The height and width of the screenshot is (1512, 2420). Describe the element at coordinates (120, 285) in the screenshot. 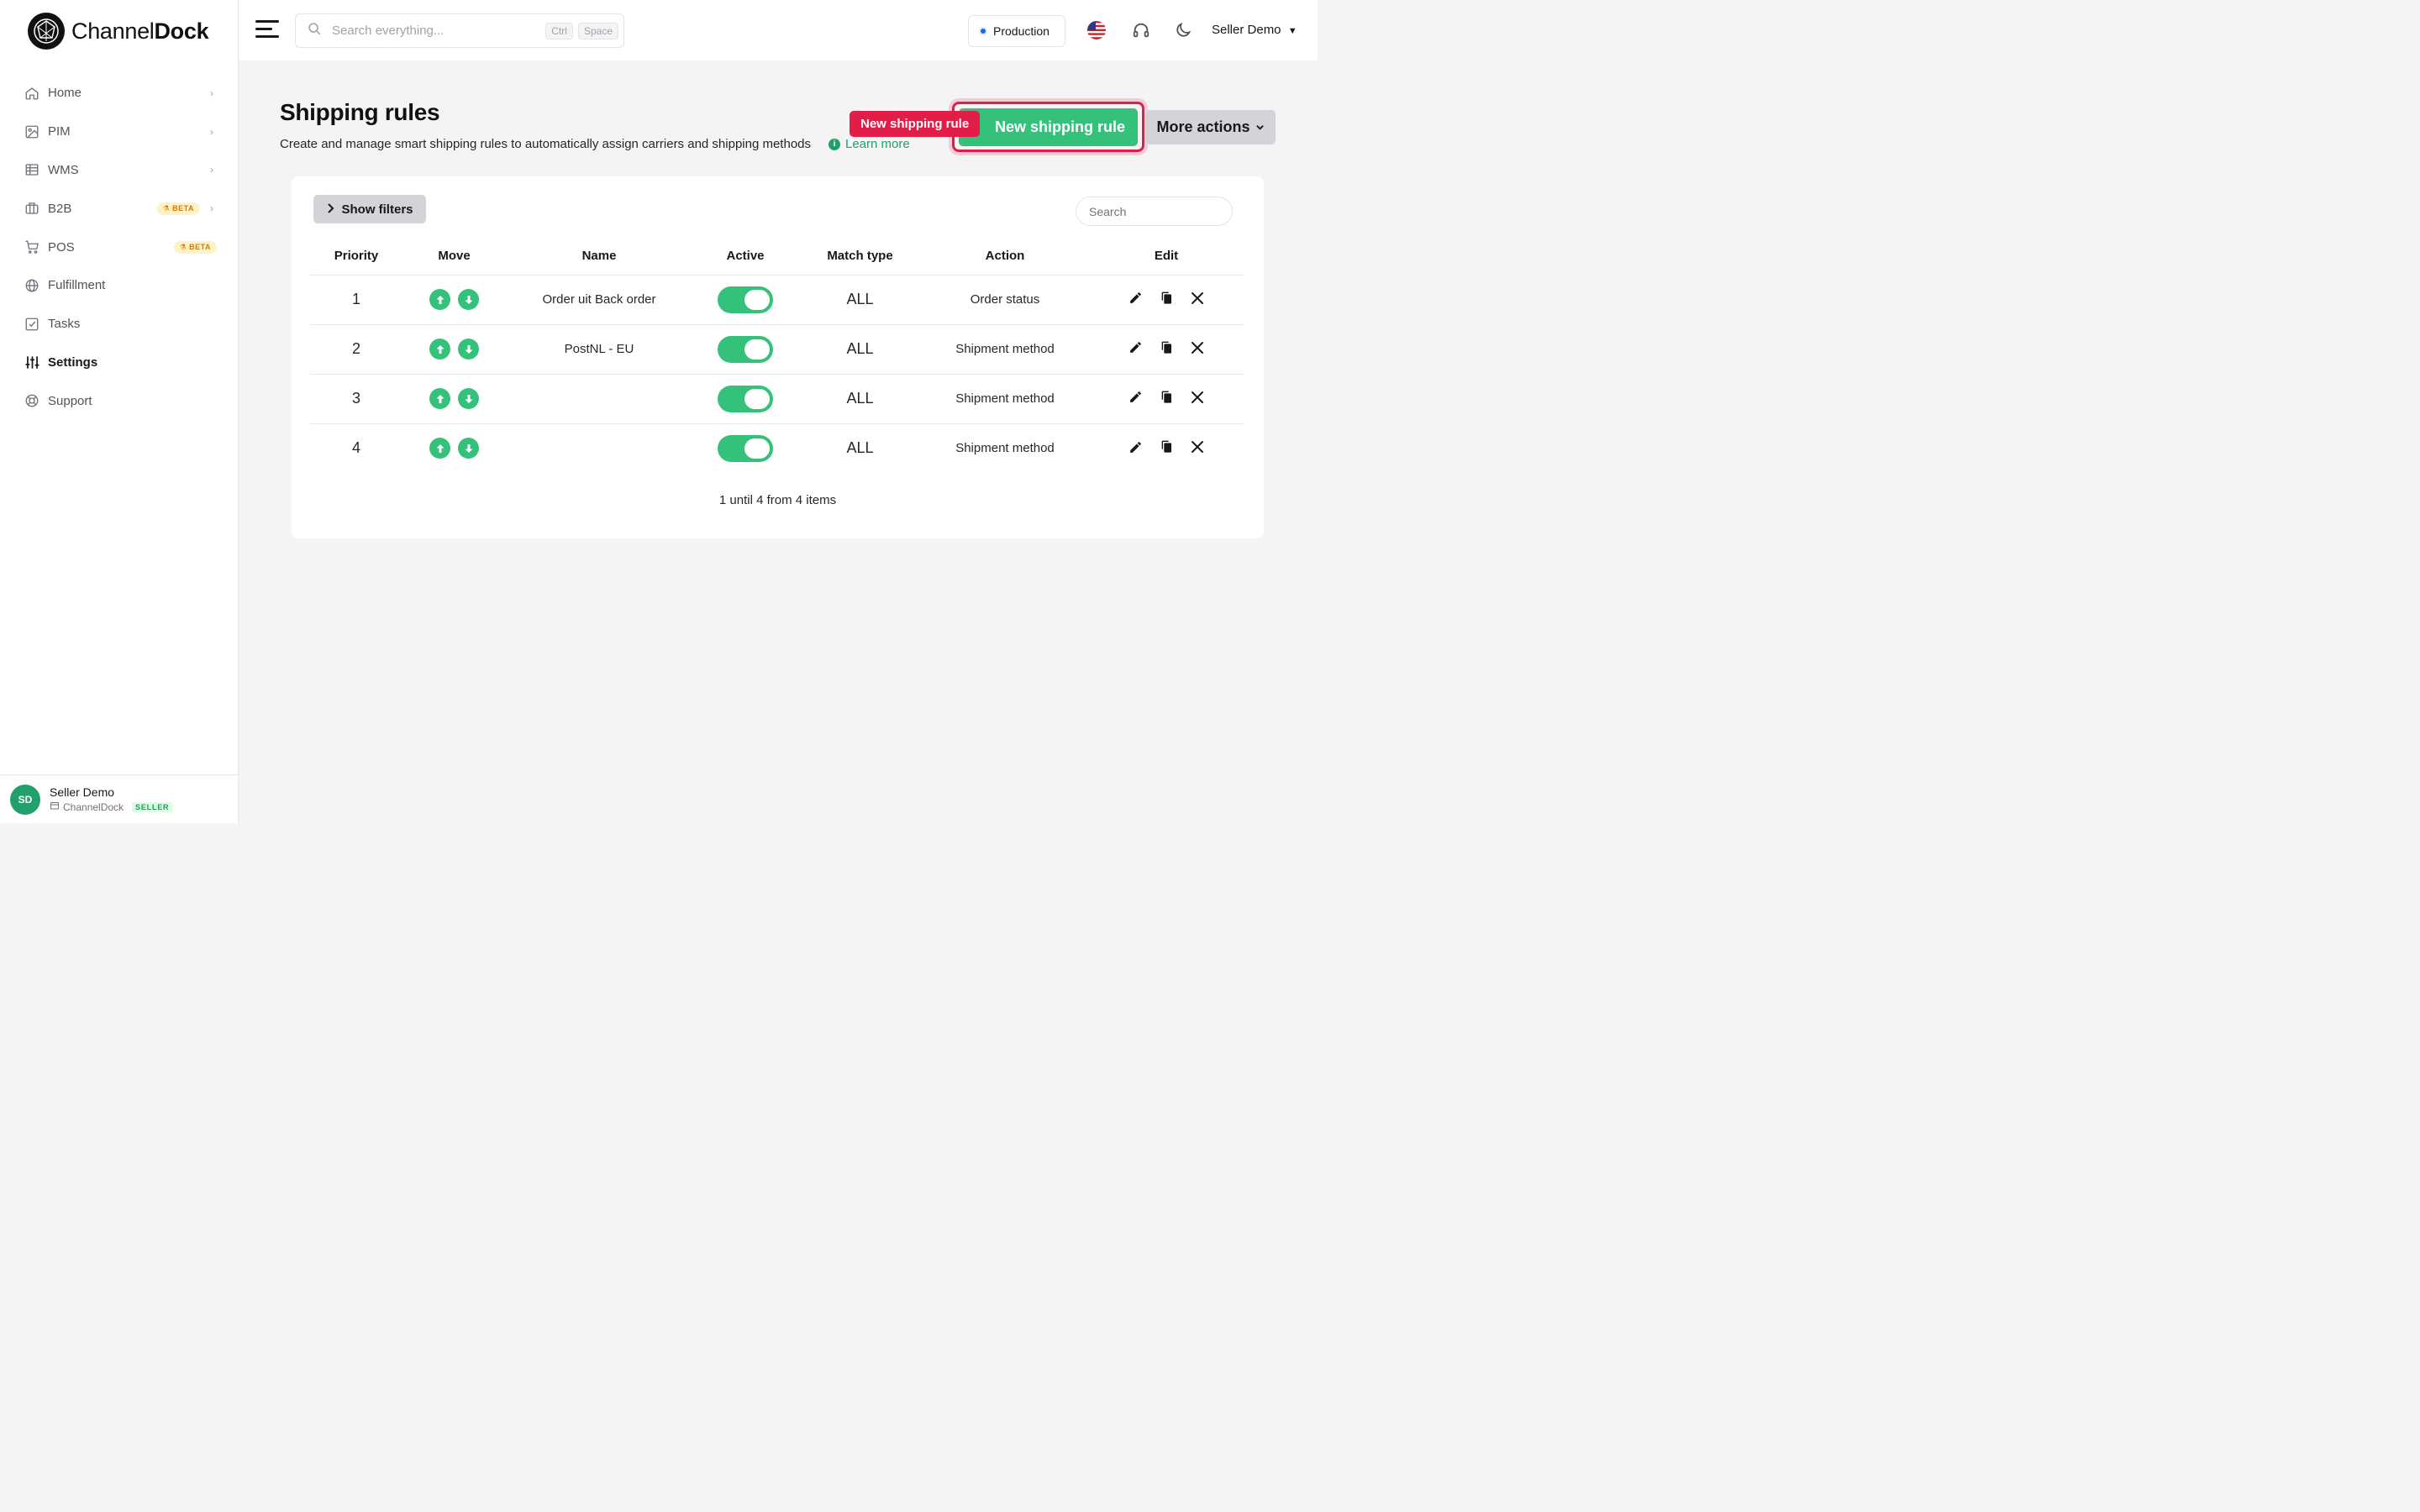

I see `sidebar-item-fulfillment: Fulfillment` at that location.